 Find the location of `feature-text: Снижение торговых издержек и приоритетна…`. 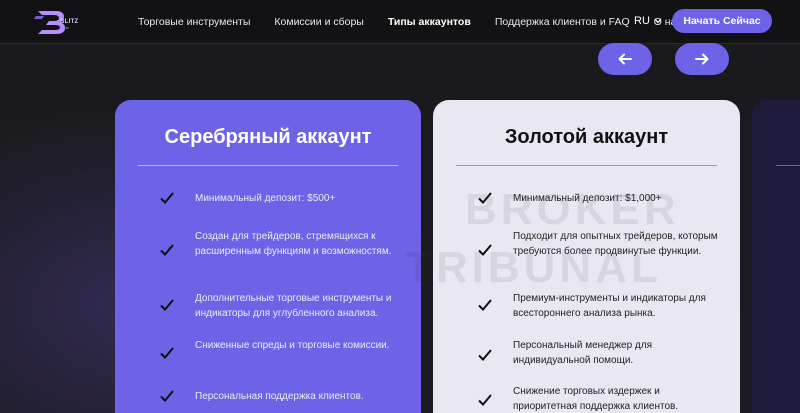

feature-text: Снижение торговых издержек и приоритетна… is located at coordinates (596, 399).